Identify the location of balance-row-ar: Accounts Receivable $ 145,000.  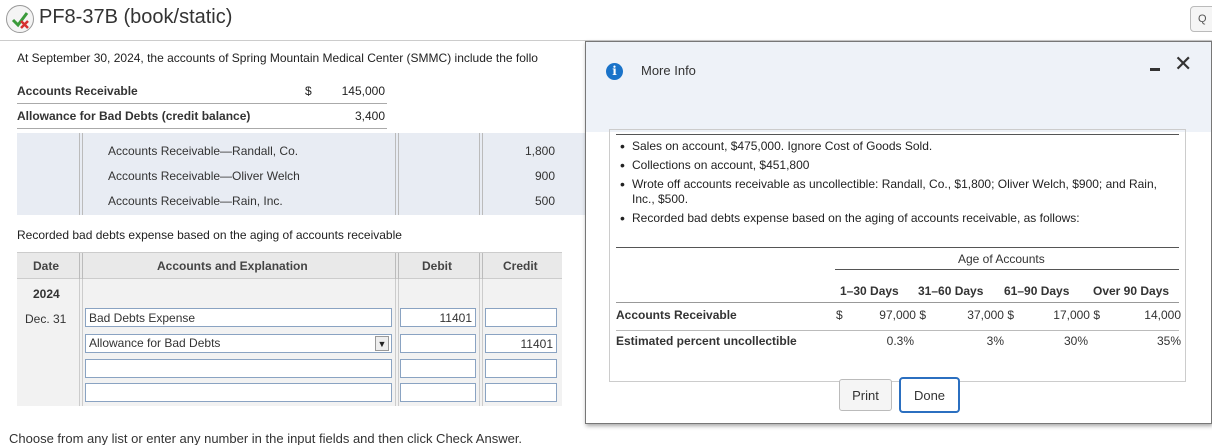
(202, 91).